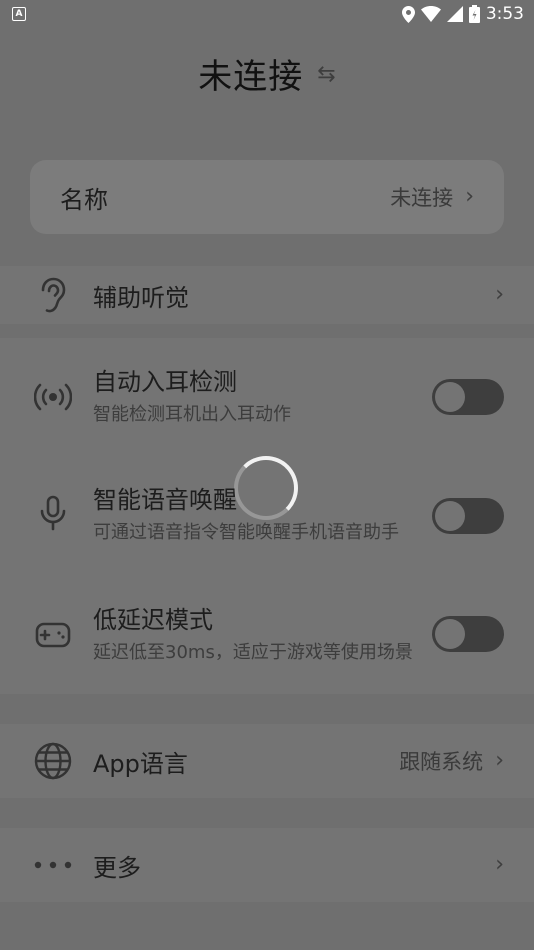 This screenshot has height=950, width=534. What do you see at coordinates (454, 14) in the screenshot?
I see `signal-icon` at bounding box center [454, 14].